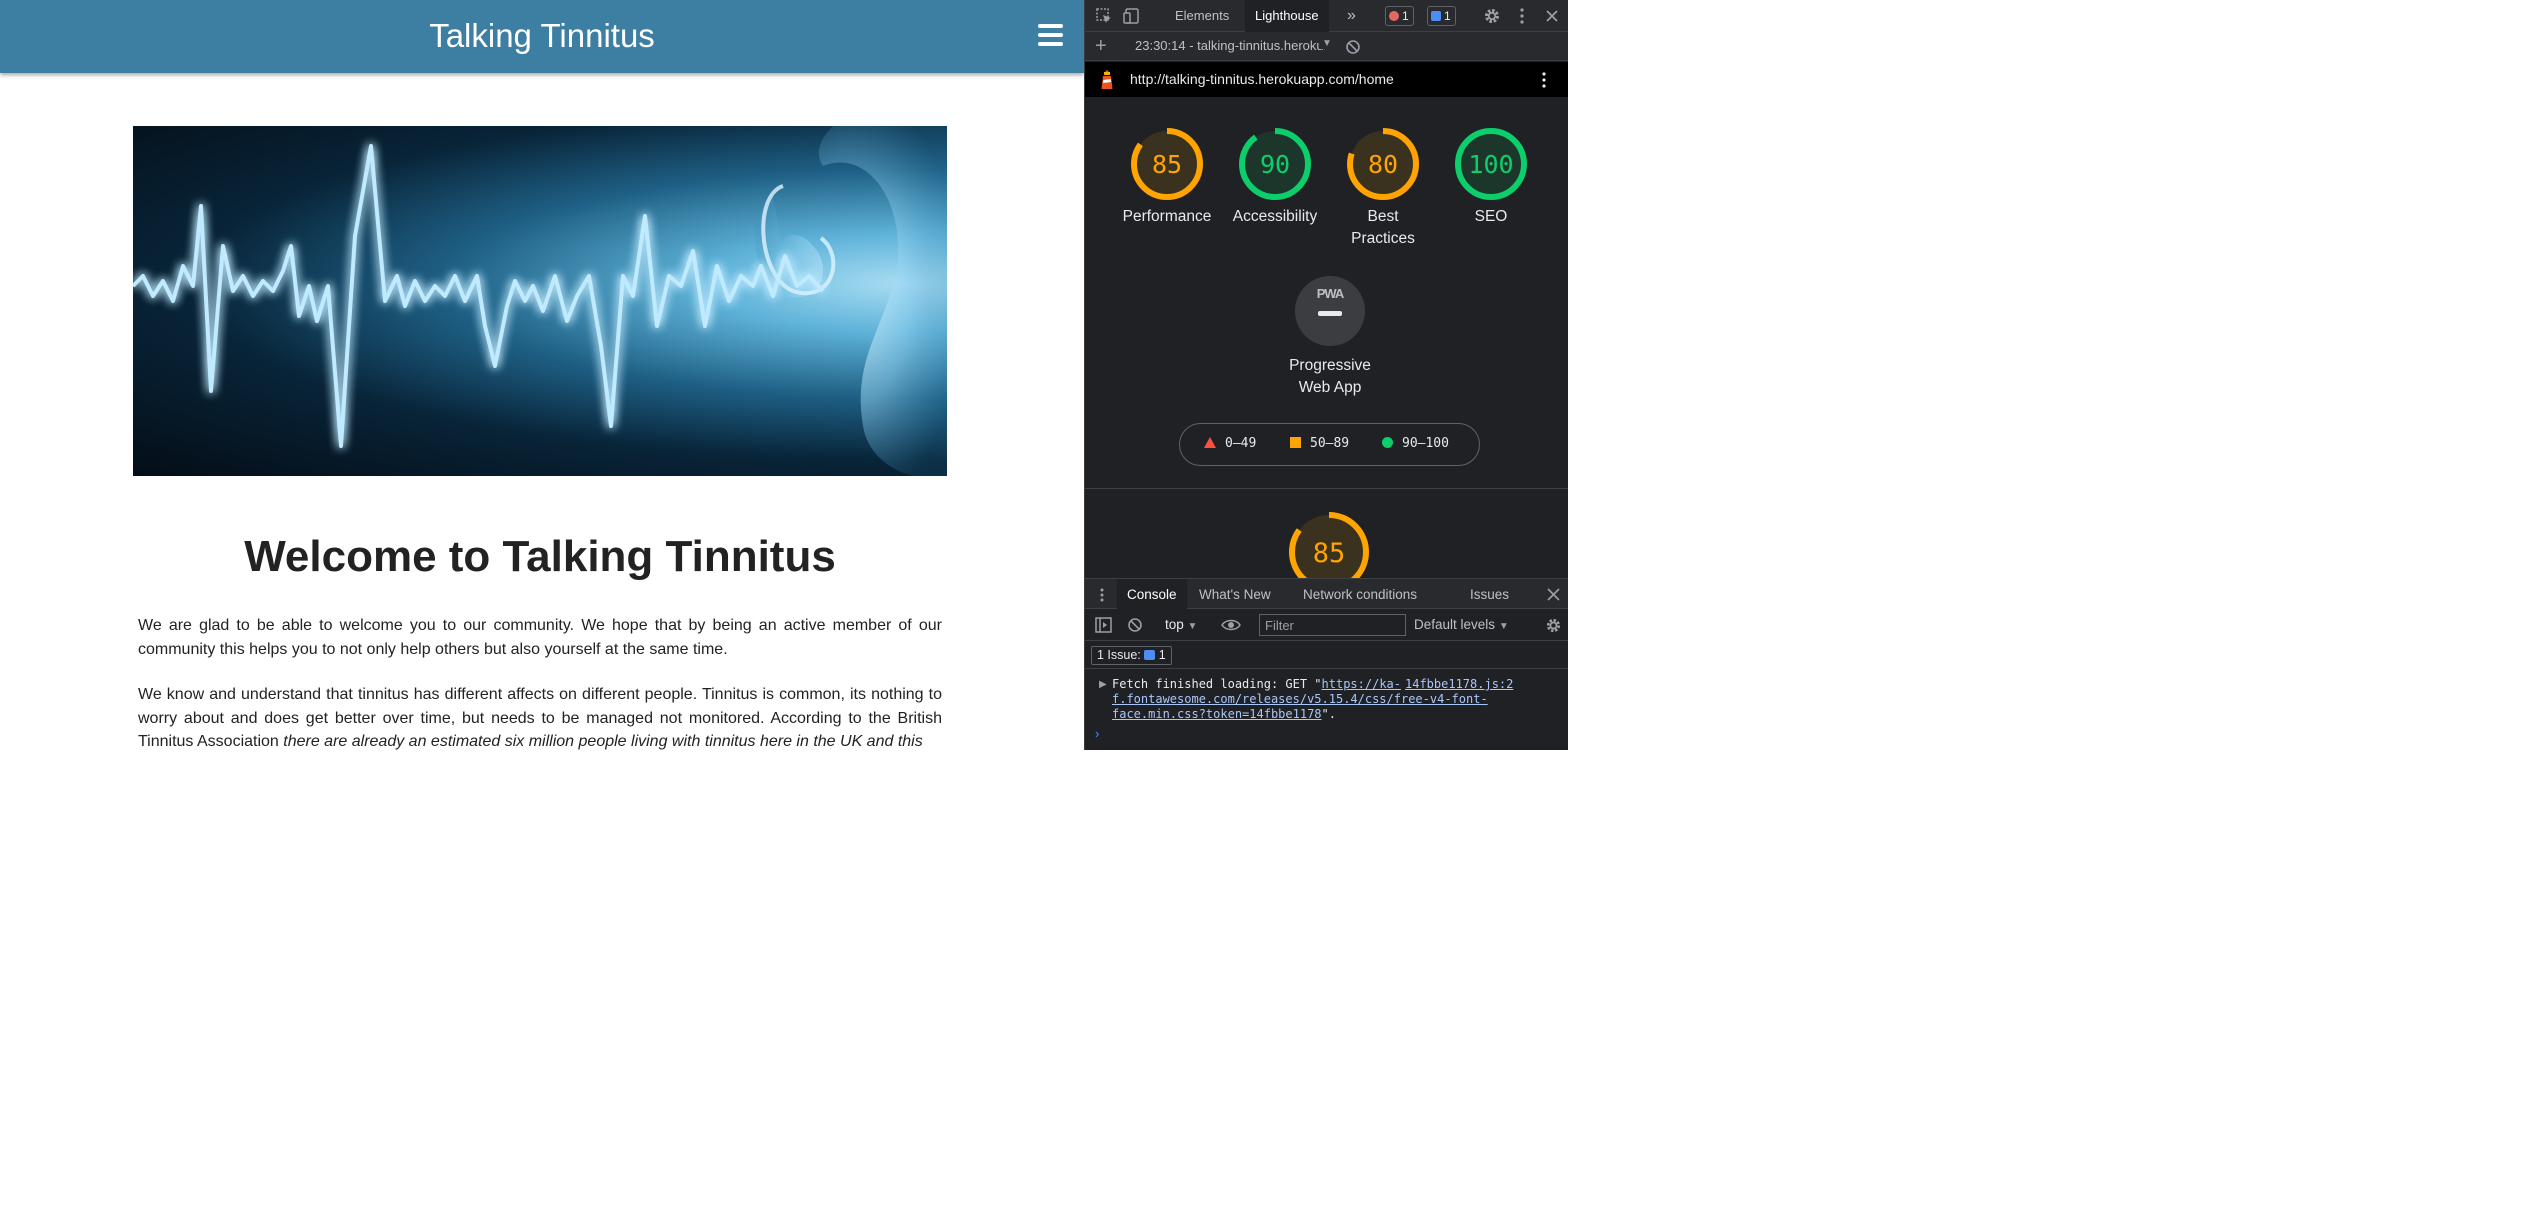 Image resolution: width=2530 pixels, height=1210 pixels. I want to click on devtools-main-toolbar: Elements Lighthouse » 1 1, so click(1326, 16).